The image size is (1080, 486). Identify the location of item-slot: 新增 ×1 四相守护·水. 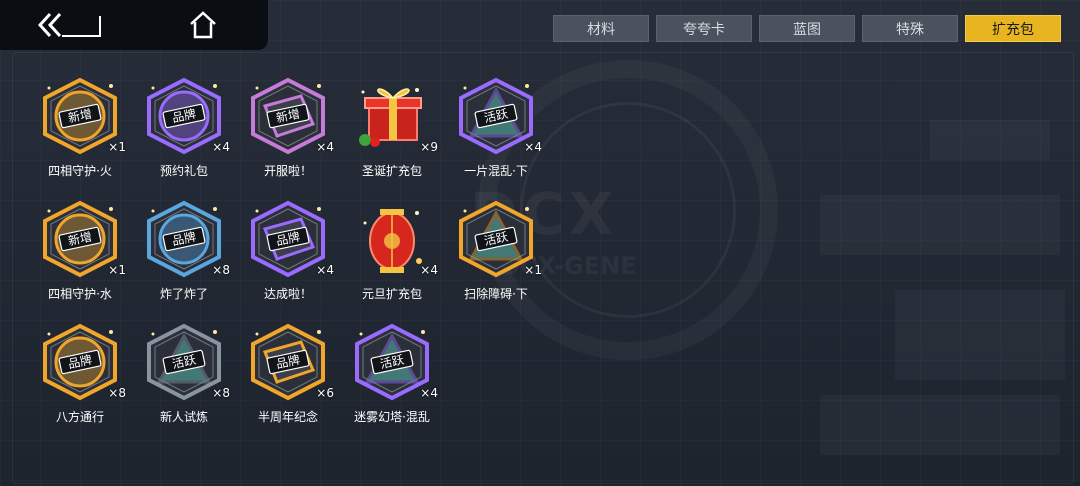
(80, 254).